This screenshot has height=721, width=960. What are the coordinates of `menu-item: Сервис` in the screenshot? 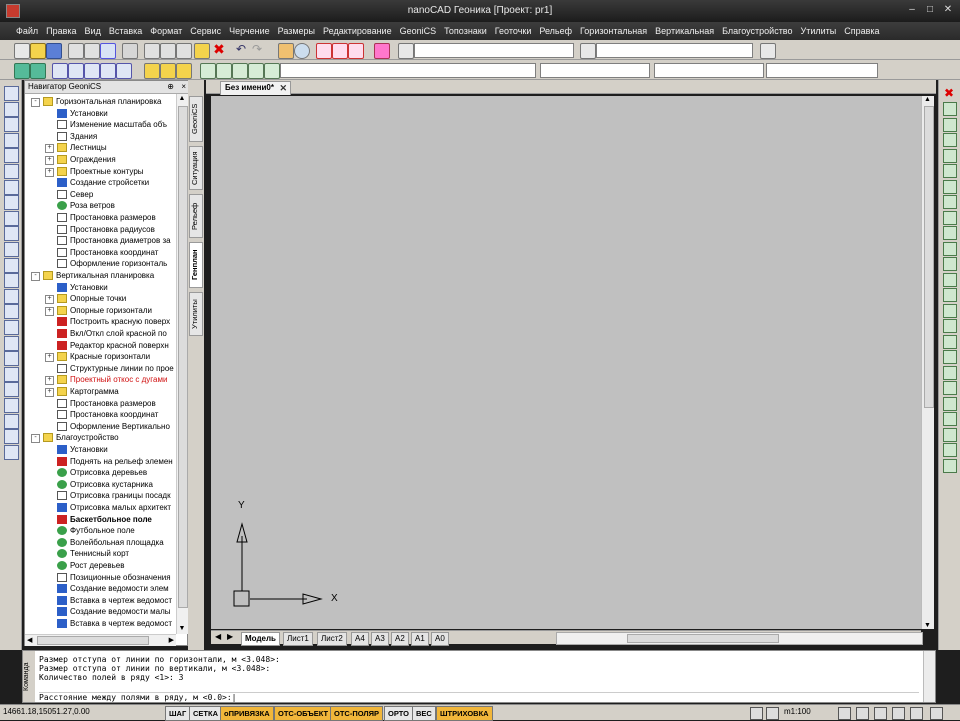 It's located at (205, 31).